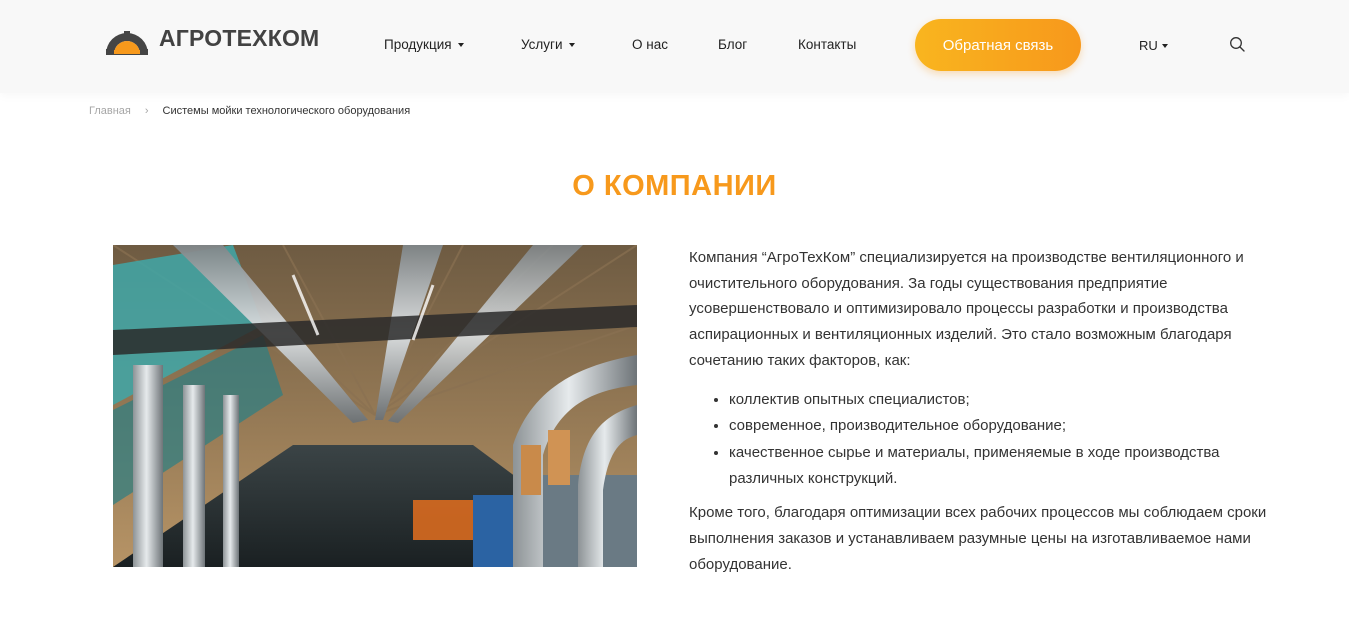  What do you see at coordinates (110, 111) in the screenshot?
I see `breadcrumb-home-link: Главная` at bounding box center [110, 111].